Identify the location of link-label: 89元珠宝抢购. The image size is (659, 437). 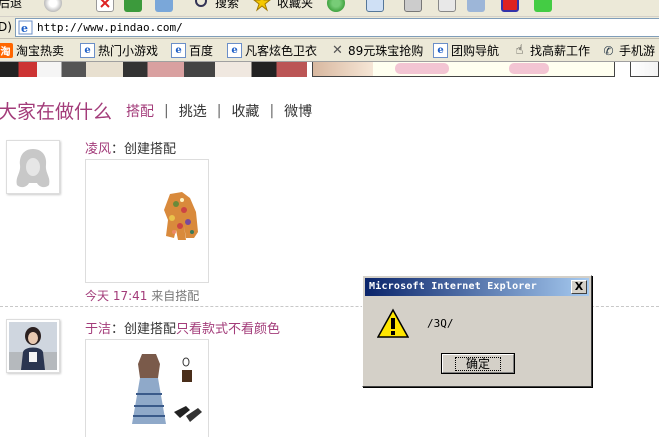
(386, 51).